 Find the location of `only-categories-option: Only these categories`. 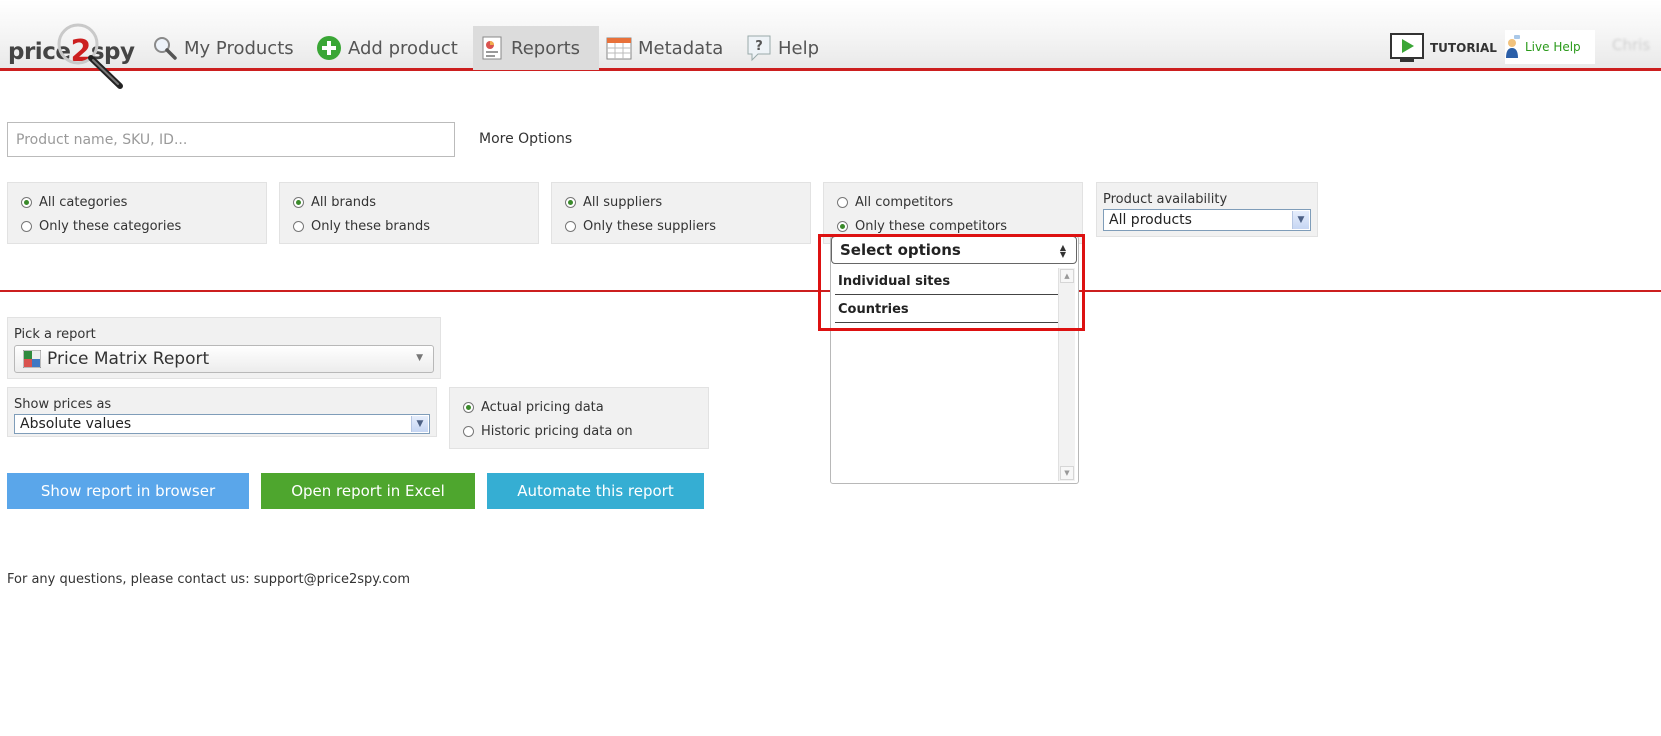

only-categories-option: Only these categories is located at coordinates (101, 226).